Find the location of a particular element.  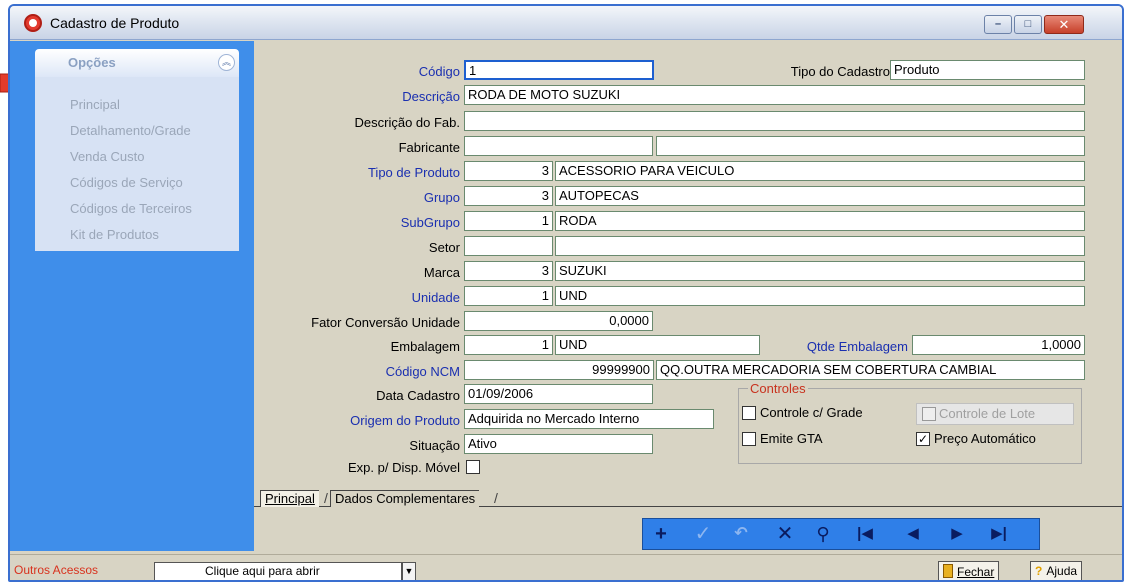

marca-label: Marca is located at coordinates (441, 272).